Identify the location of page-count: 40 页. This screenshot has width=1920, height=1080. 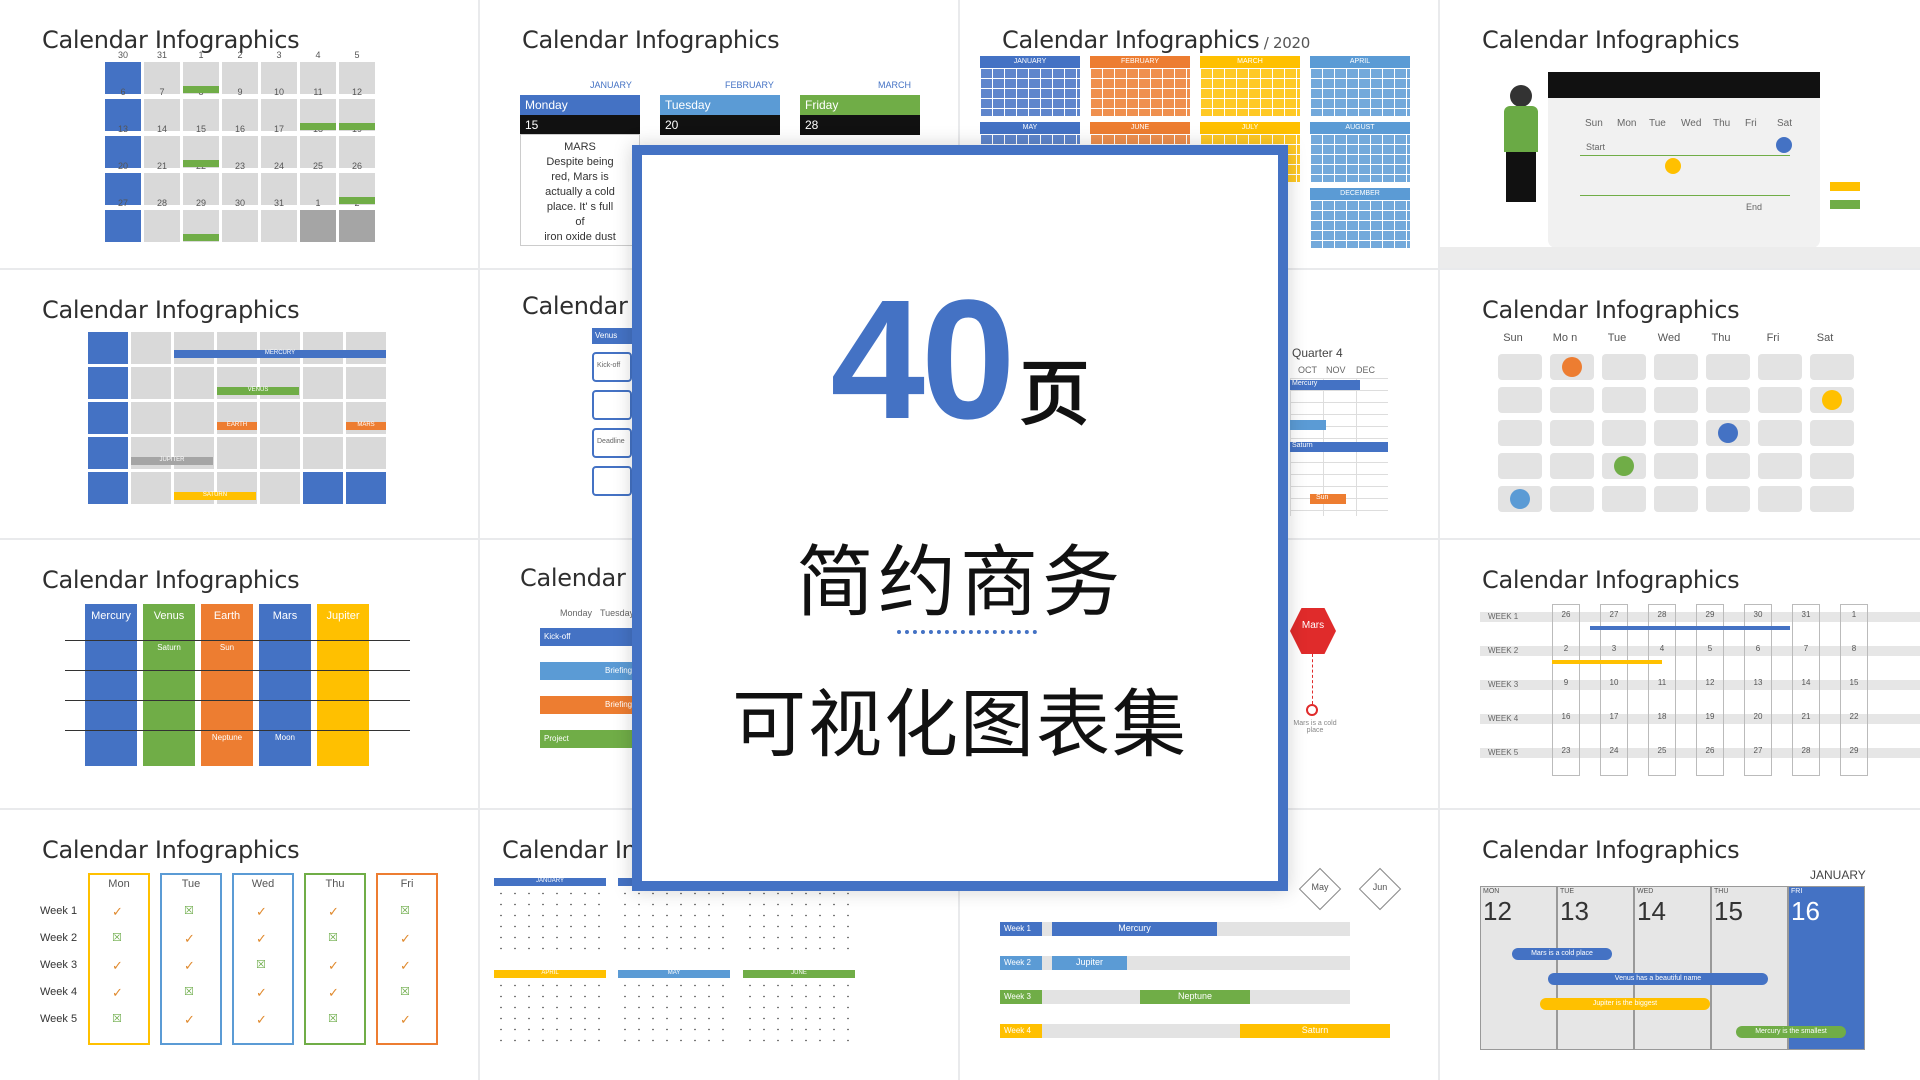
(960, 377).